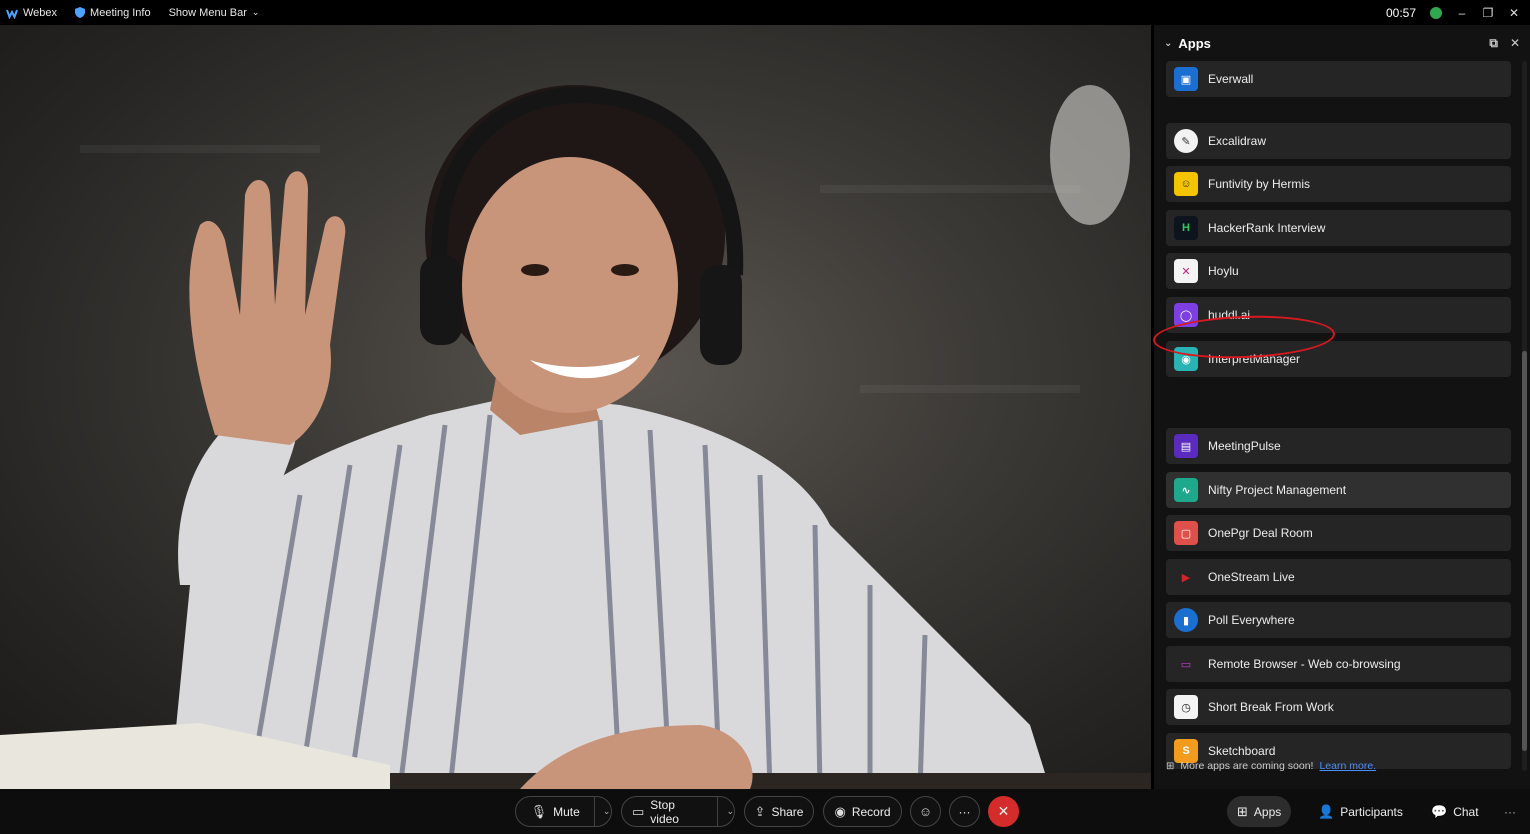 The height and width of the screenshot is (834, 1530). What do you see at coordinates (1186, 141) in the screenshot?
I see `excalidraw-icon: ✎` at bounding box center [1186, 141].